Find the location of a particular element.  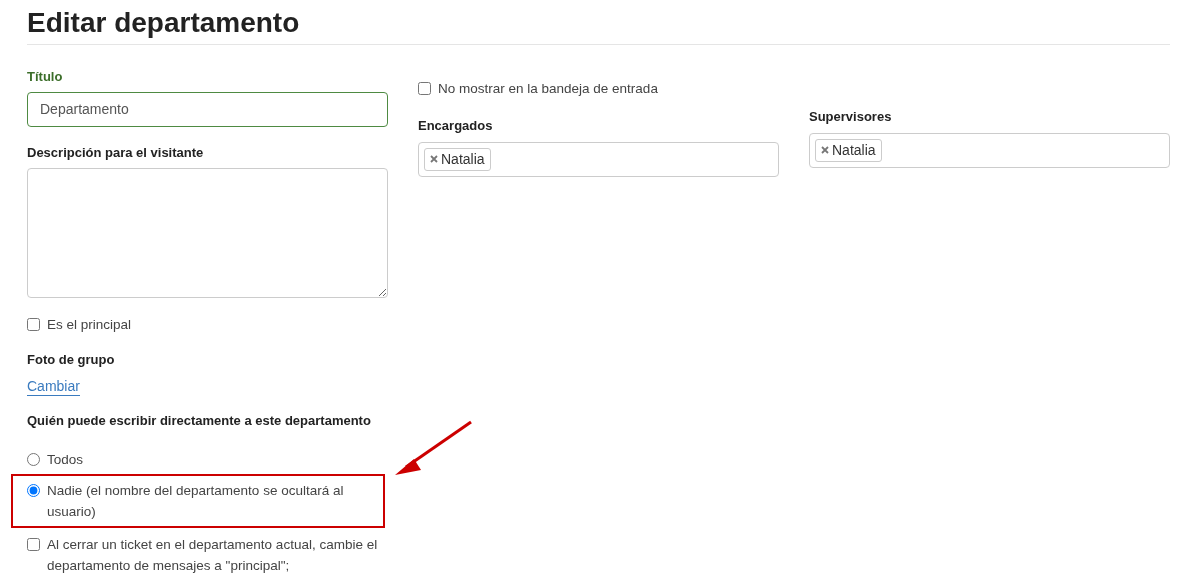

radio-label: Nadie (el nombre del departamento se ocultará al usuario) is located at coordinates (195, 501).